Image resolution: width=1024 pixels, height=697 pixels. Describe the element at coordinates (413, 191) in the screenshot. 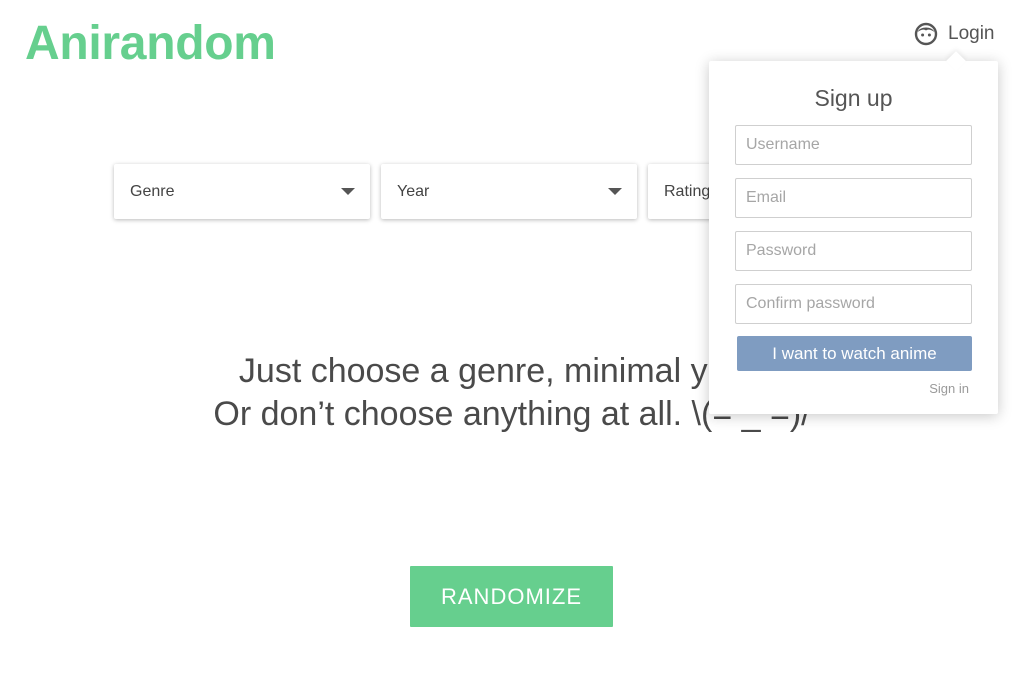

I see `year-select-label: Year` at that location.